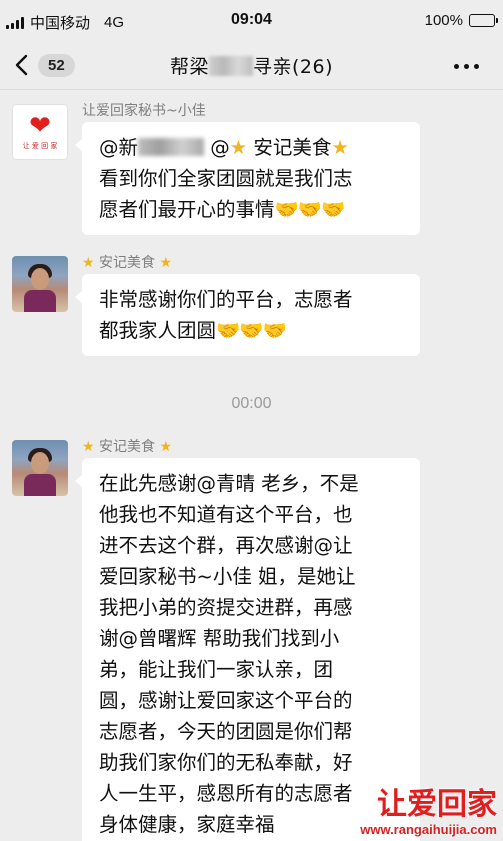 This screenshot has height=841, width=503. What do you see at coordinates (217, 147) in the screenshot?
I see `mention-at: @` at bounding box center [217, 147].